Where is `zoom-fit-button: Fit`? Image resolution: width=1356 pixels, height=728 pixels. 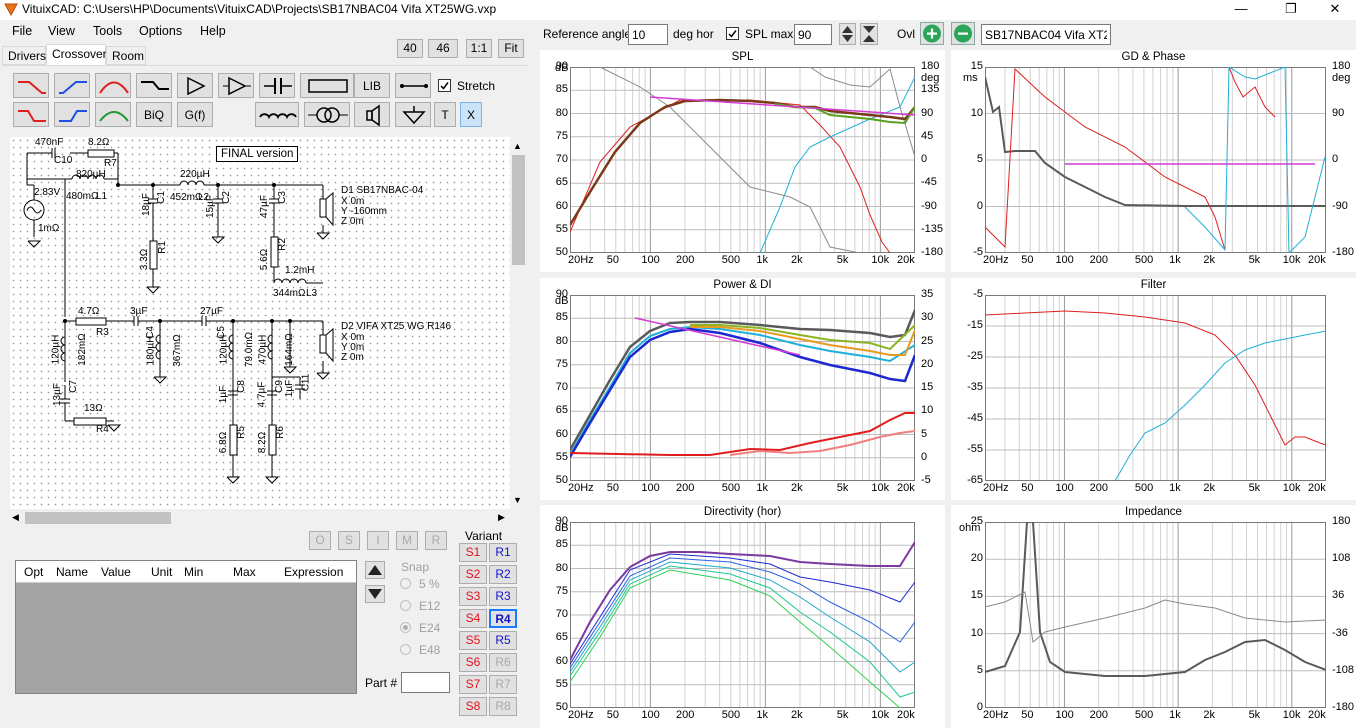
zoom-fit-button: Fit is located at coordinates (511, 48).